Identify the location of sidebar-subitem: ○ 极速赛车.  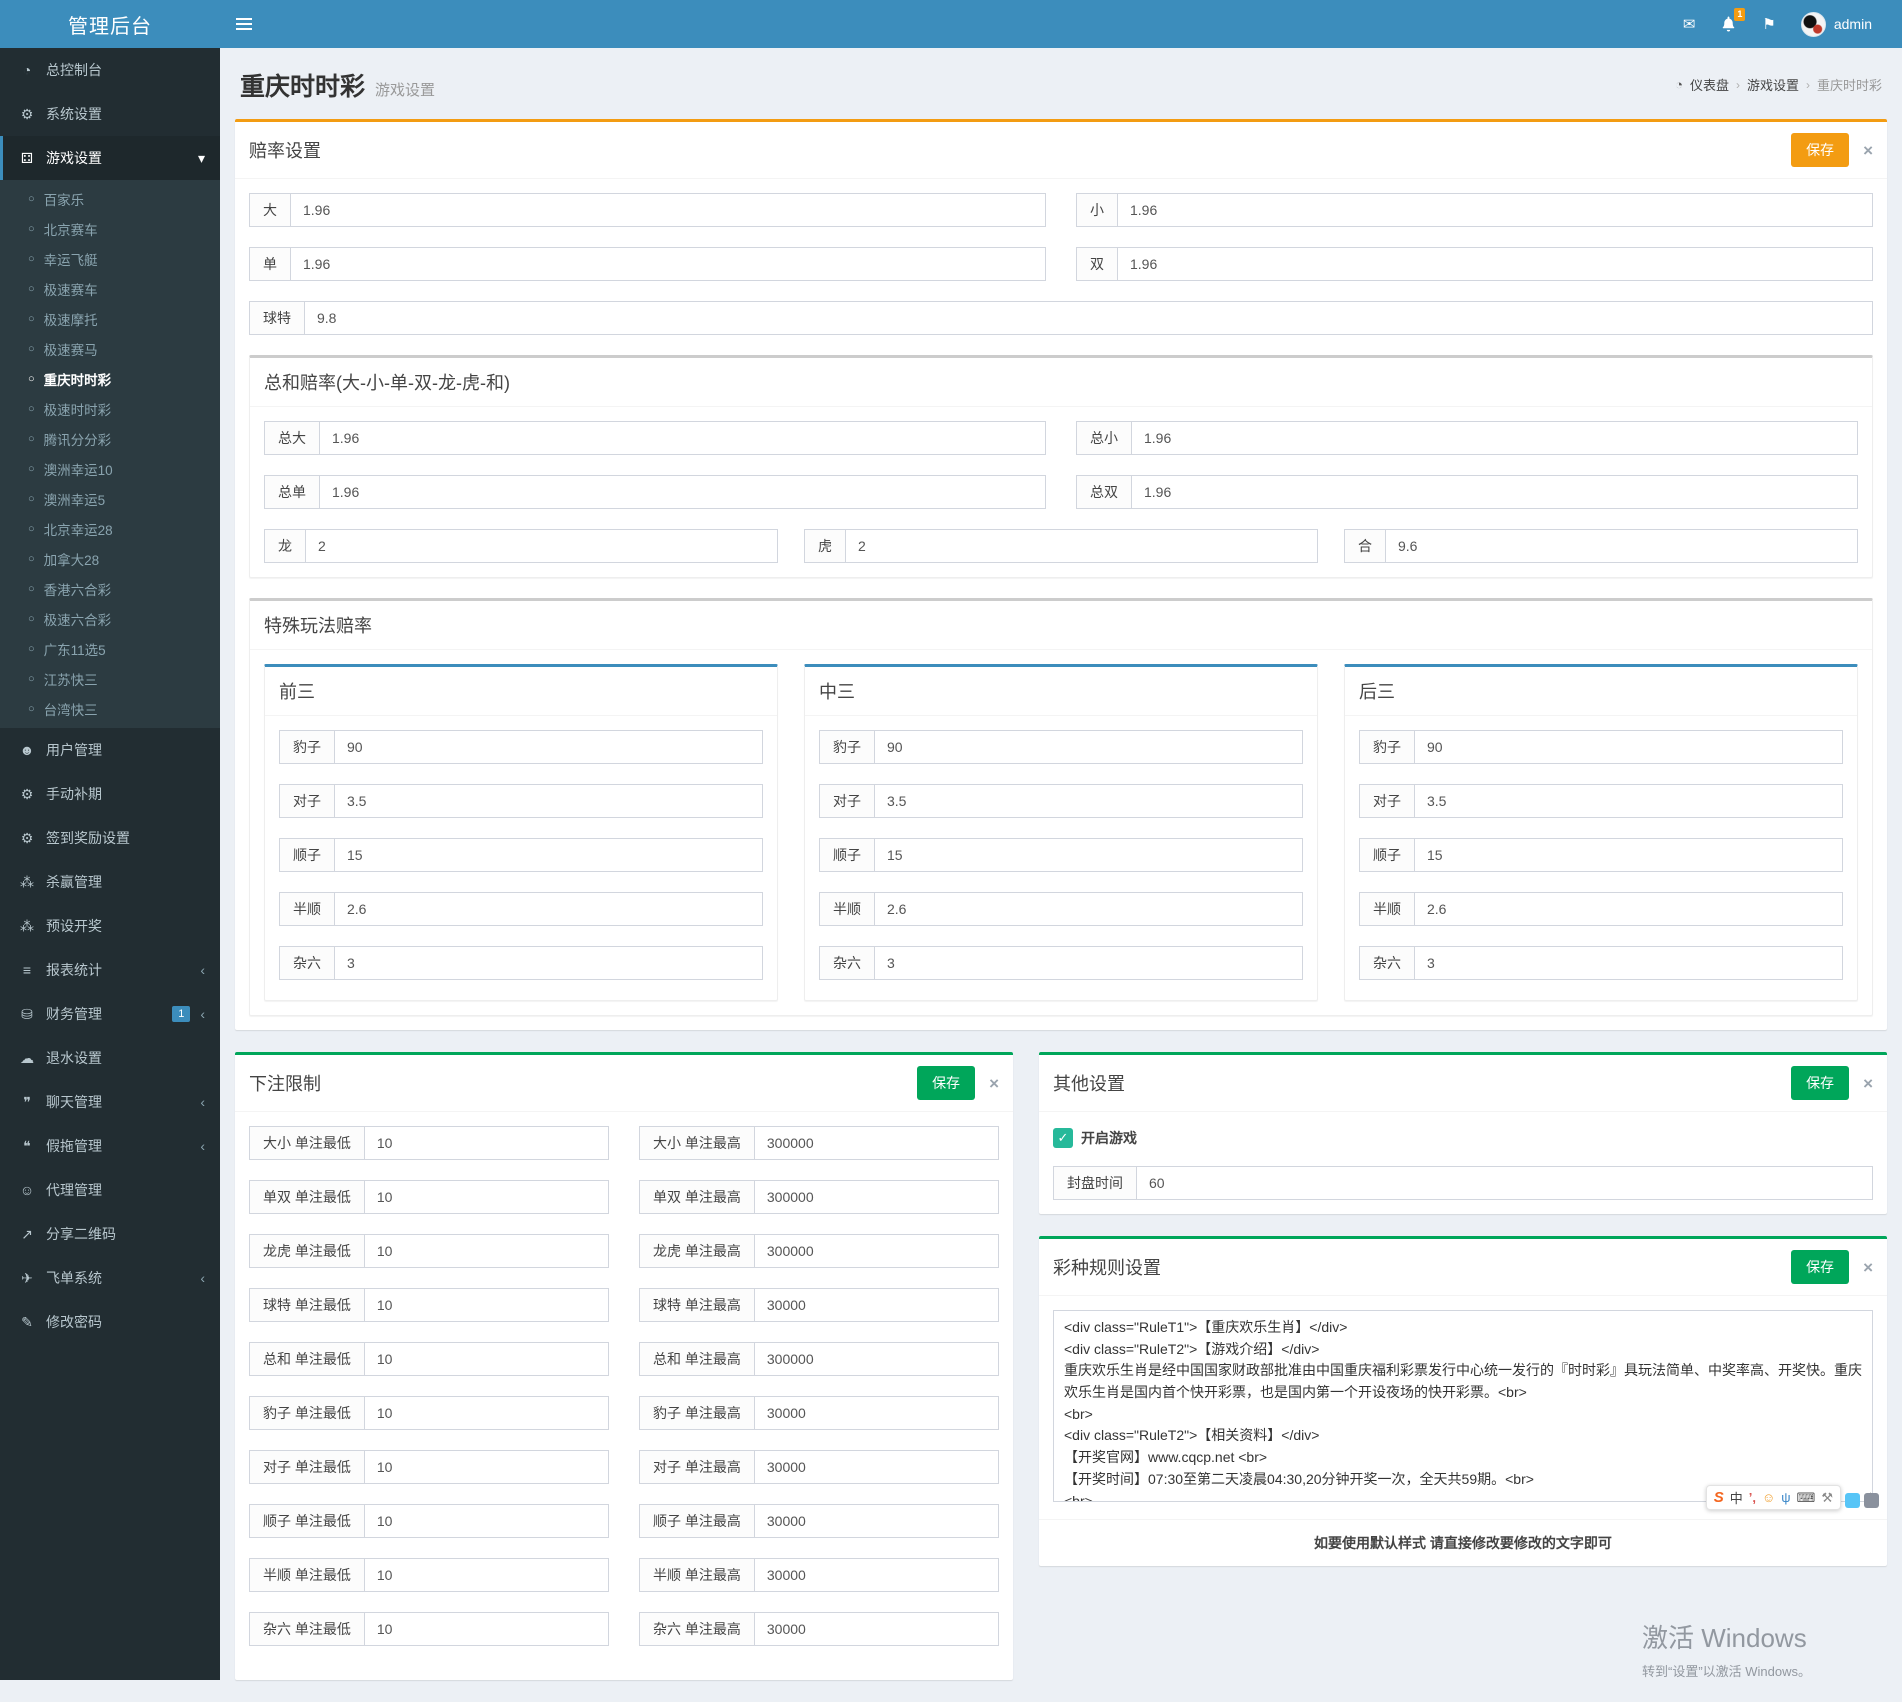
(110, 289).